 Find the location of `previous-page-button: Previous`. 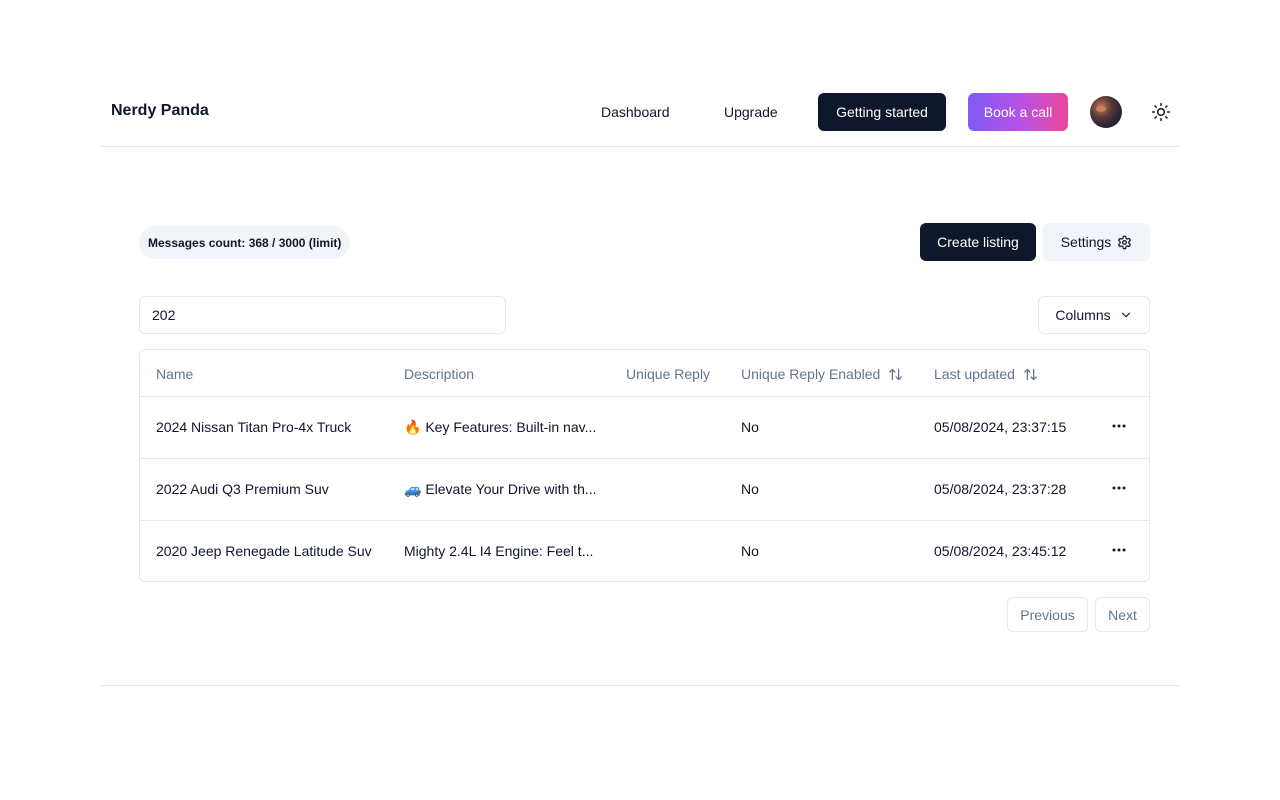

previous-page-button: Previous is located at coordinates (1047, 614).